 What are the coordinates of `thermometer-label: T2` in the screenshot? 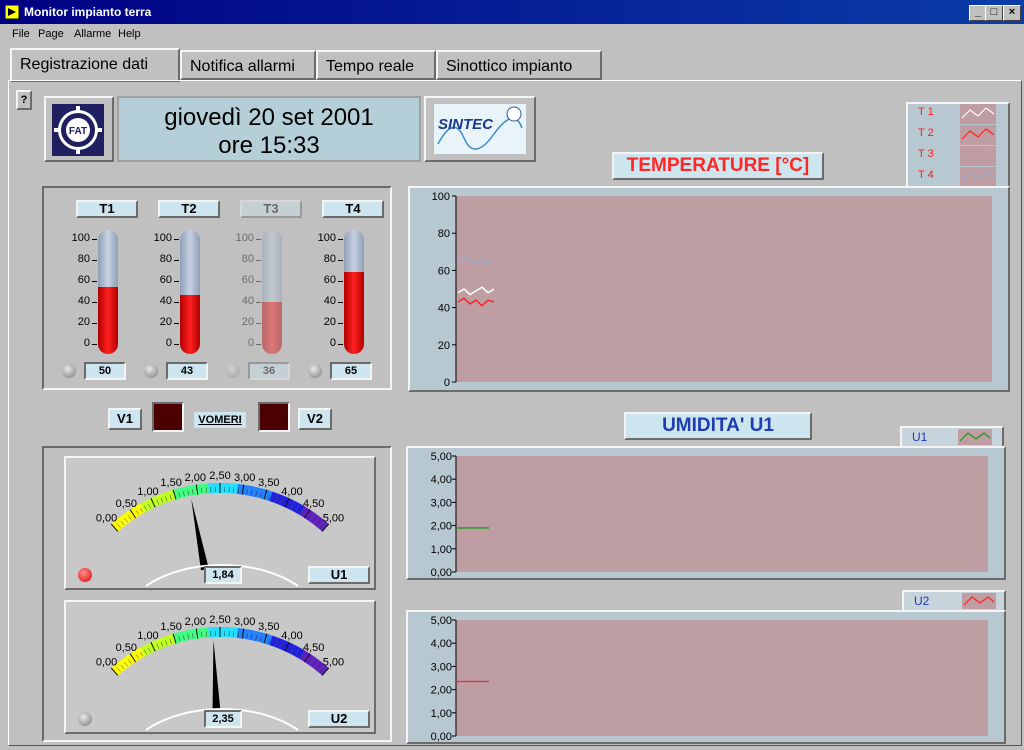 It's located at (189, 209).